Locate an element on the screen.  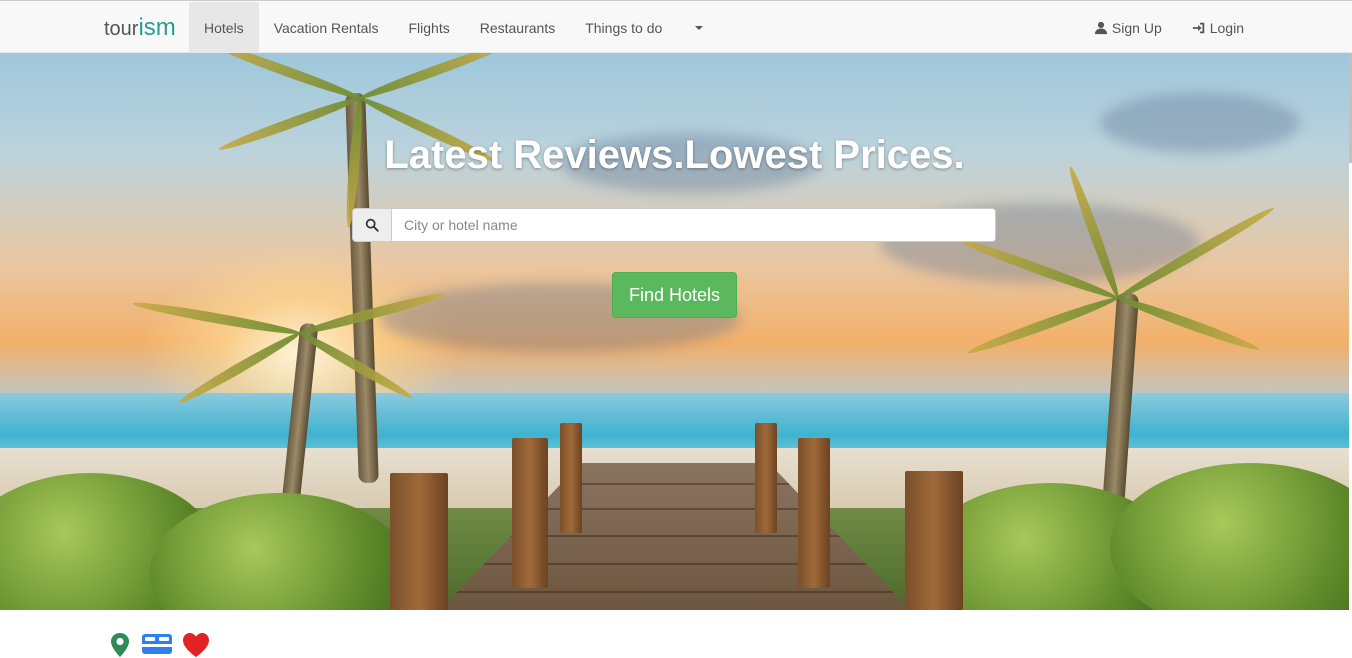
caret-down-icon is located at coordinates (699, 27).